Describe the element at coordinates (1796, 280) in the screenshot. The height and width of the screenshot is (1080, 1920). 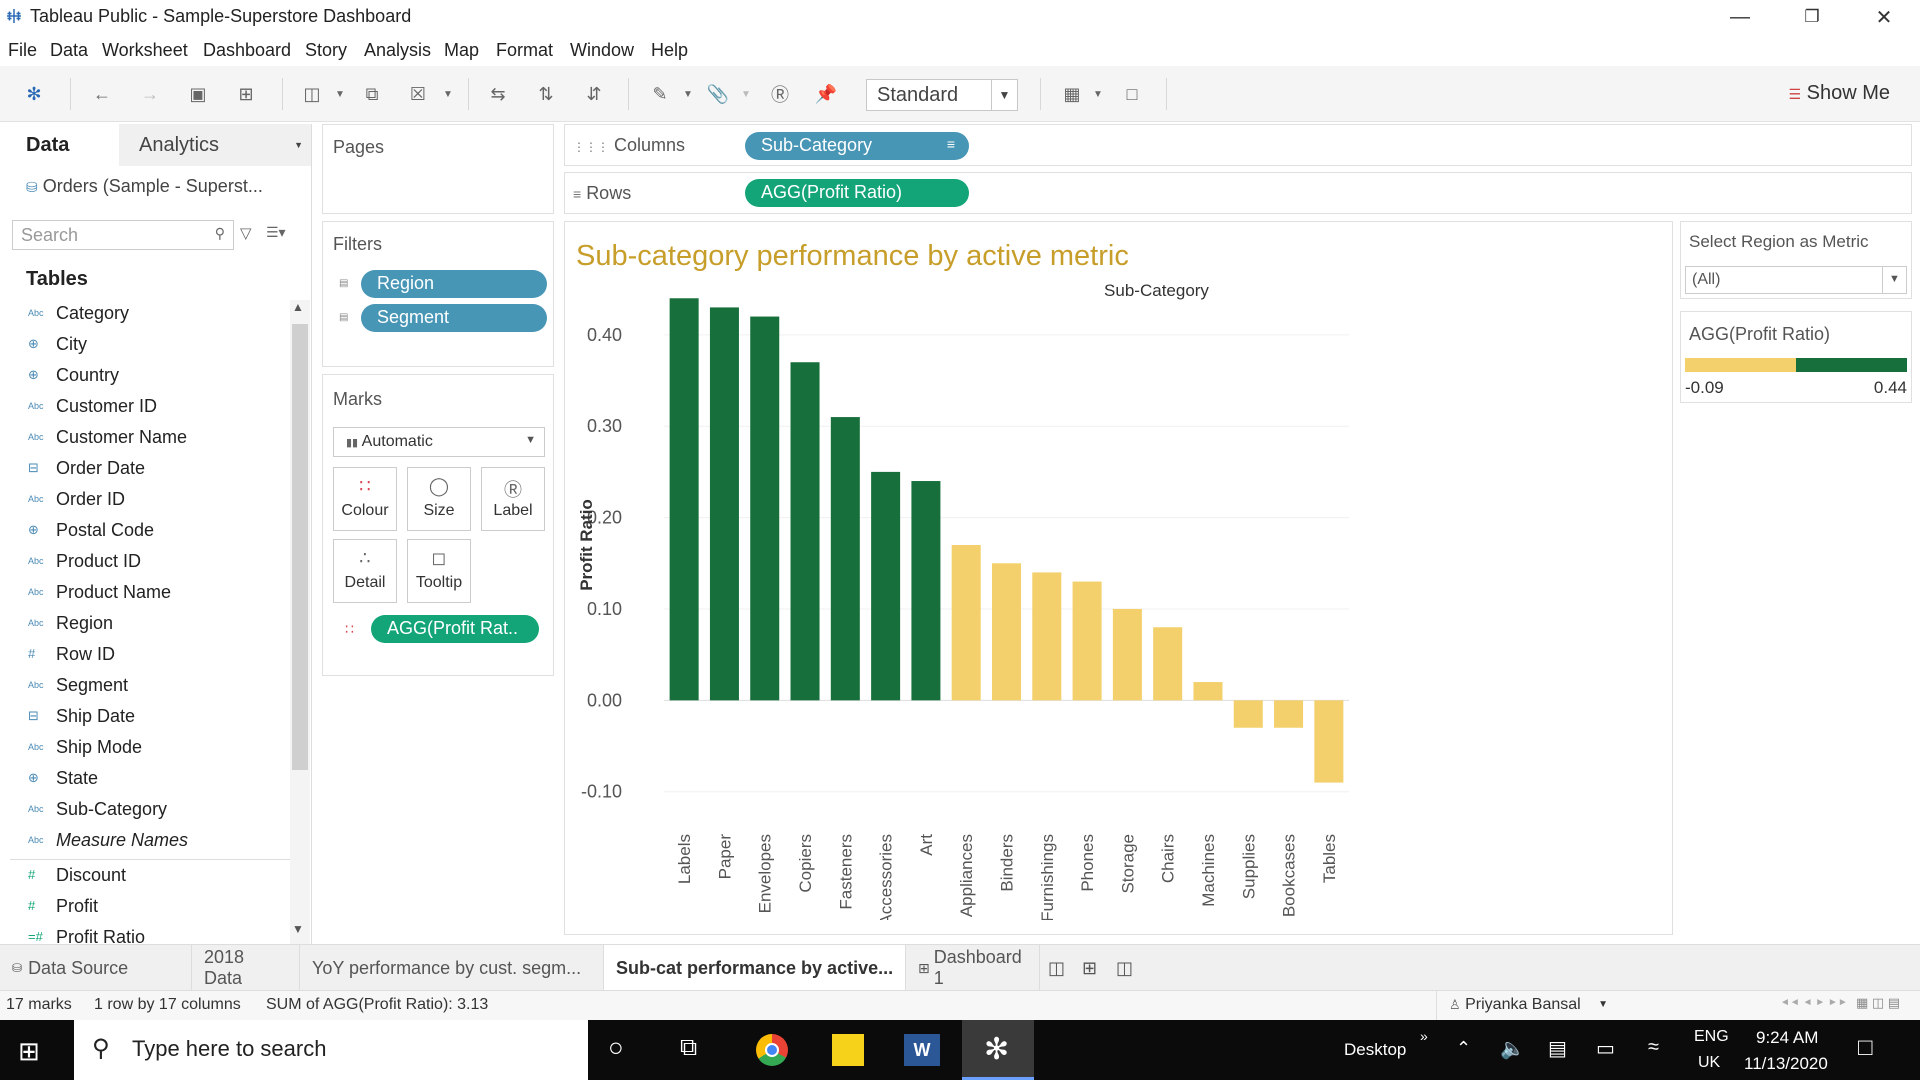
I see `region-parameter-select: (All) ▼` at that location.